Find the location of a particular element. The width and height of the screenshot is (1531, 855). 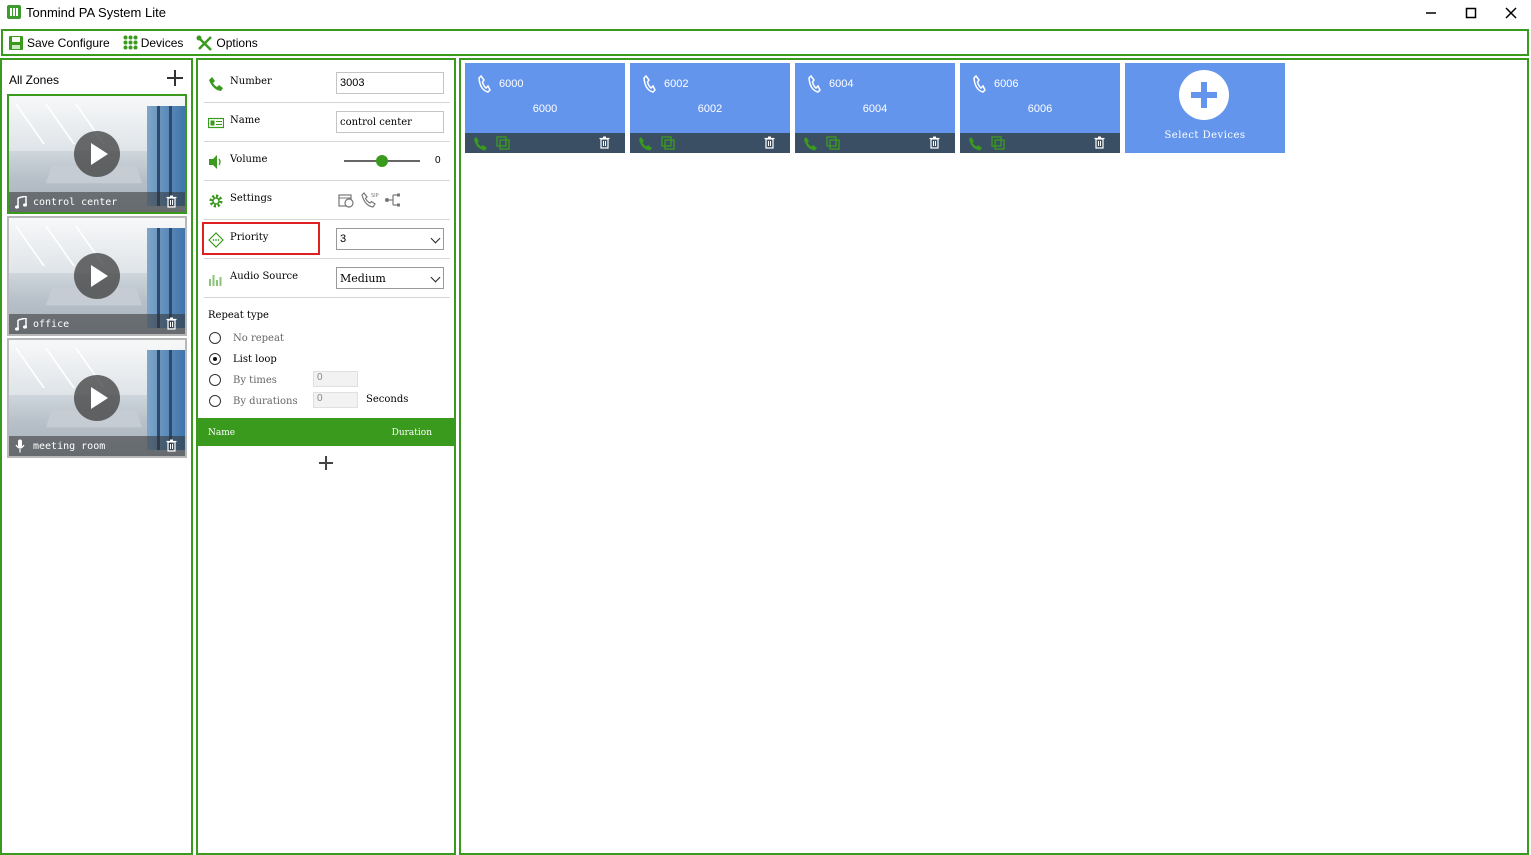

save-configure-label: Save Configure is located at coordinates (68, 42).